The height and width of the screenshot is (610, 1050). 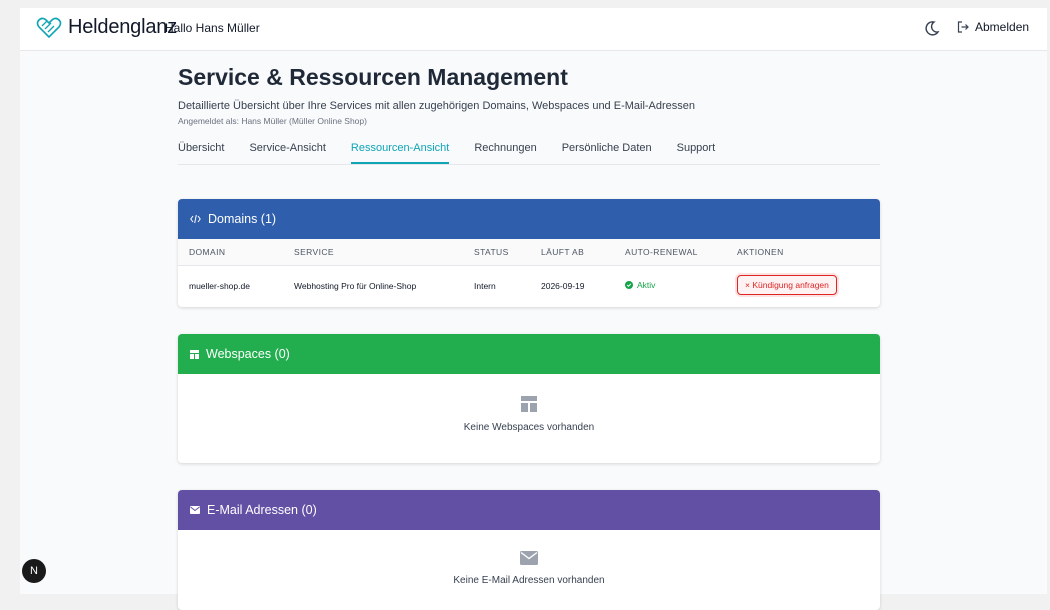 I want to click on domains-header: Domains (1), so click(x=529, y=219).